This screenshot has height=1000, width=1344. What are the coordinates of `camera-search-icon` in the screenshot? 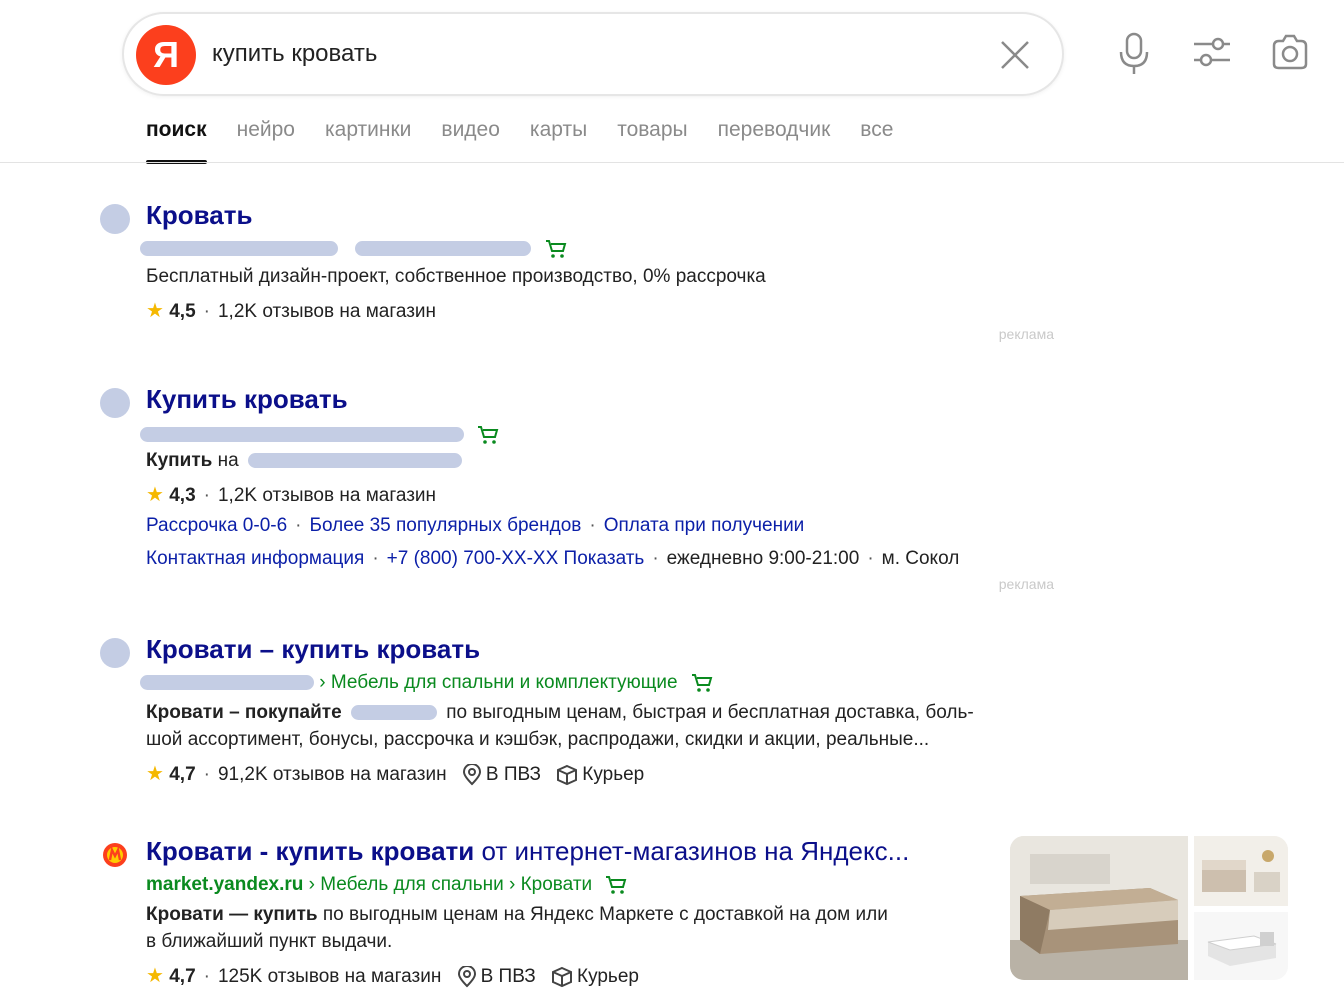 It's located at (1290, 53).